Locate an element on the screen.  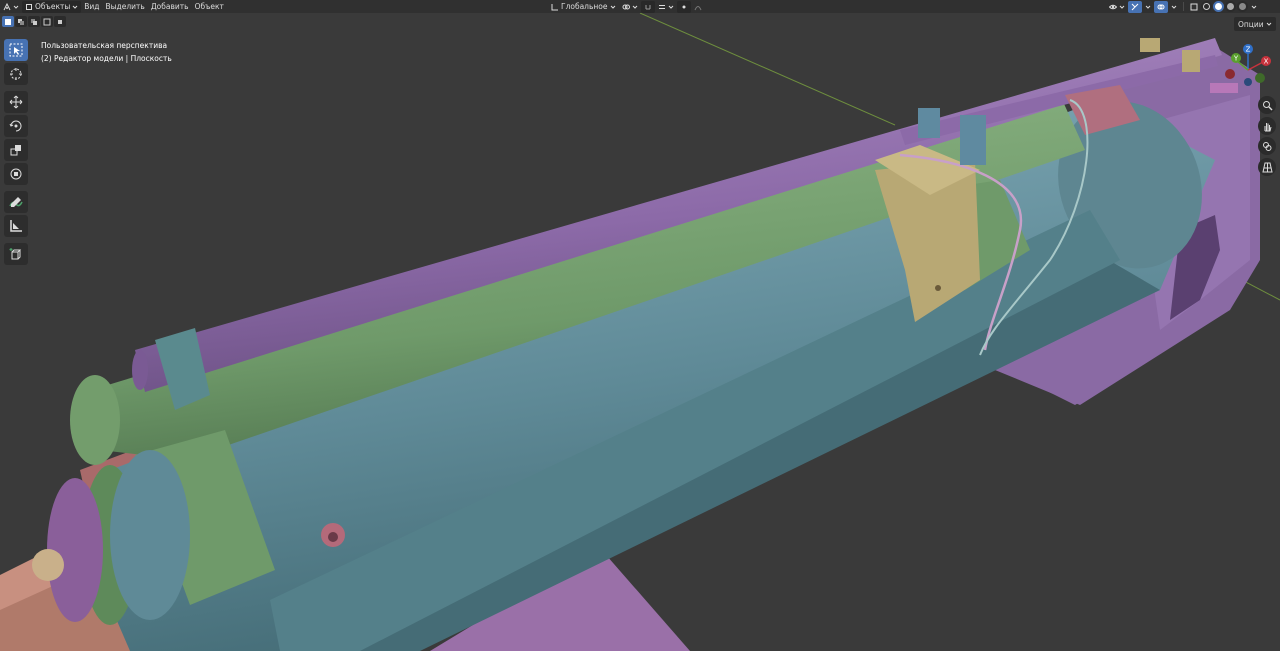
tool-select-box is located at coordinates (16, 50).